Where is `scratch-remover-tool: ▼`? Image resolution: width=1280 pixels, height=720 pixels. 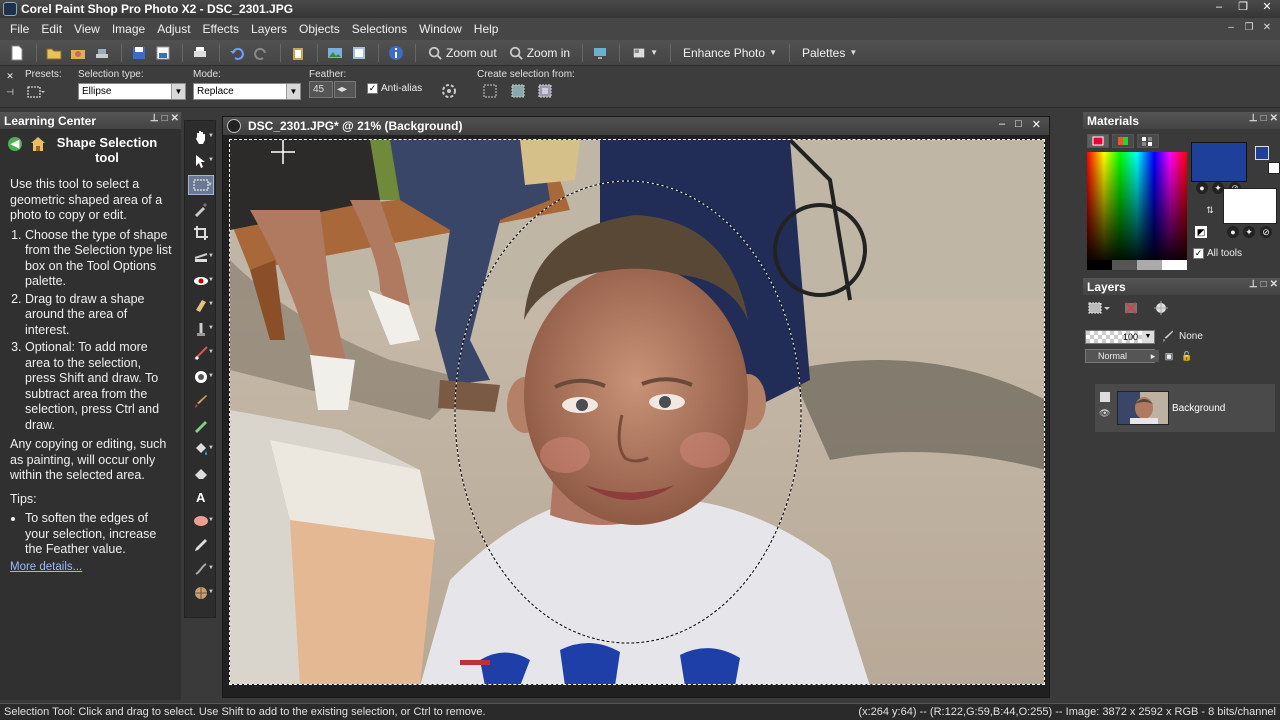 scratch-remover-tool: ▼ is located at coordinates (201, 353).